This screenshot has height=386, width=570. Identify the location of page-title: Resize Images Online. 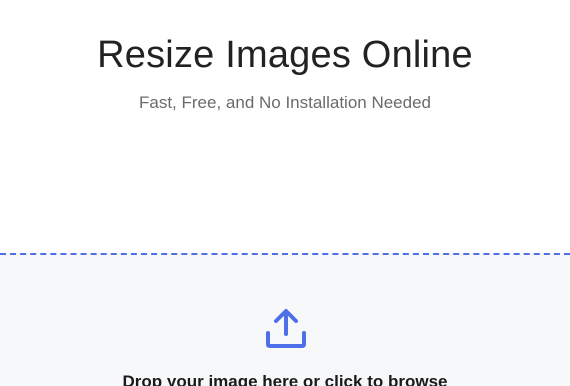
(285, 55).